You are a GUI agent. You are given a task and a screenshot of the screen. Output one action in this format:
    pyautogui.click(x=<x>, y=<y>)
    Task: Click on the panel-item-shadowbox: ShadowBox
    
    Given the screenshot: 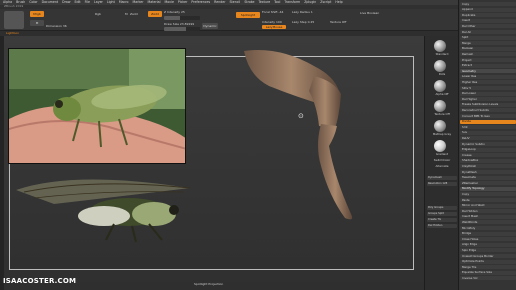 What is the action you would take?
    pyautogui.click(x=488, y=160)
    